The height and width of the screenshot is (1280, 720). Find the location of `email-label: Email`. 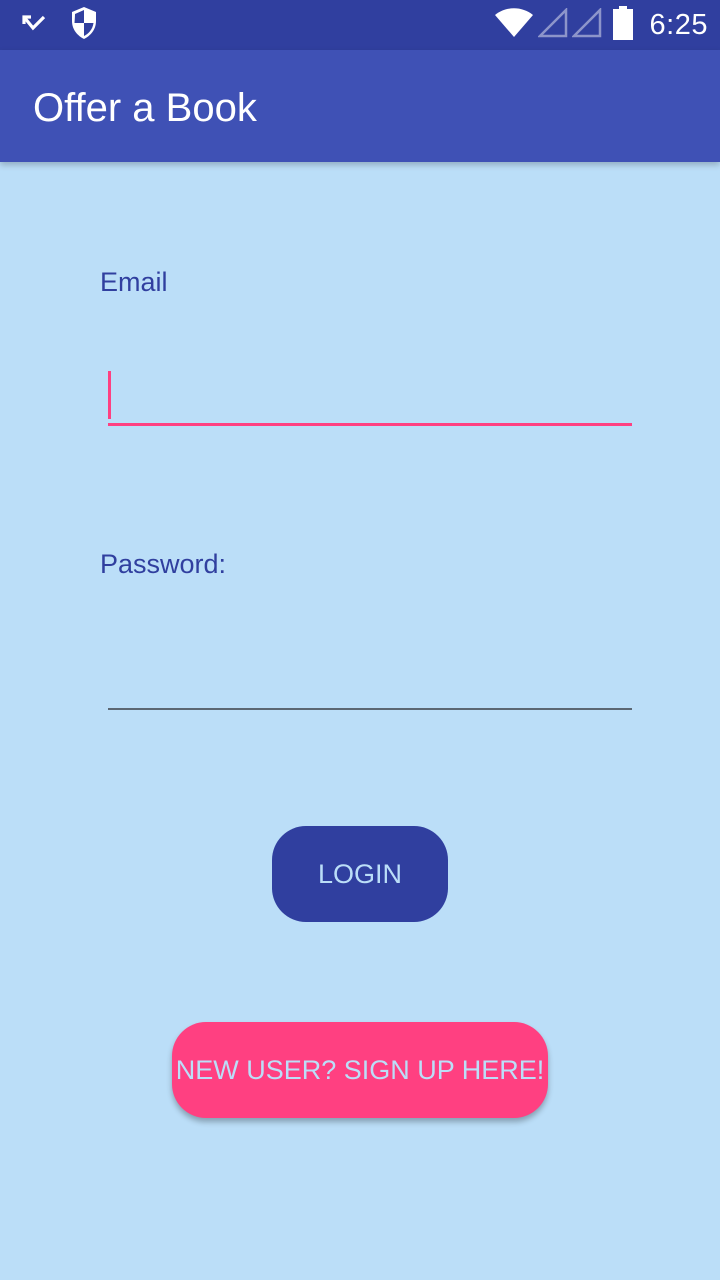

email-label: Email is located at coordinates (134, 282).